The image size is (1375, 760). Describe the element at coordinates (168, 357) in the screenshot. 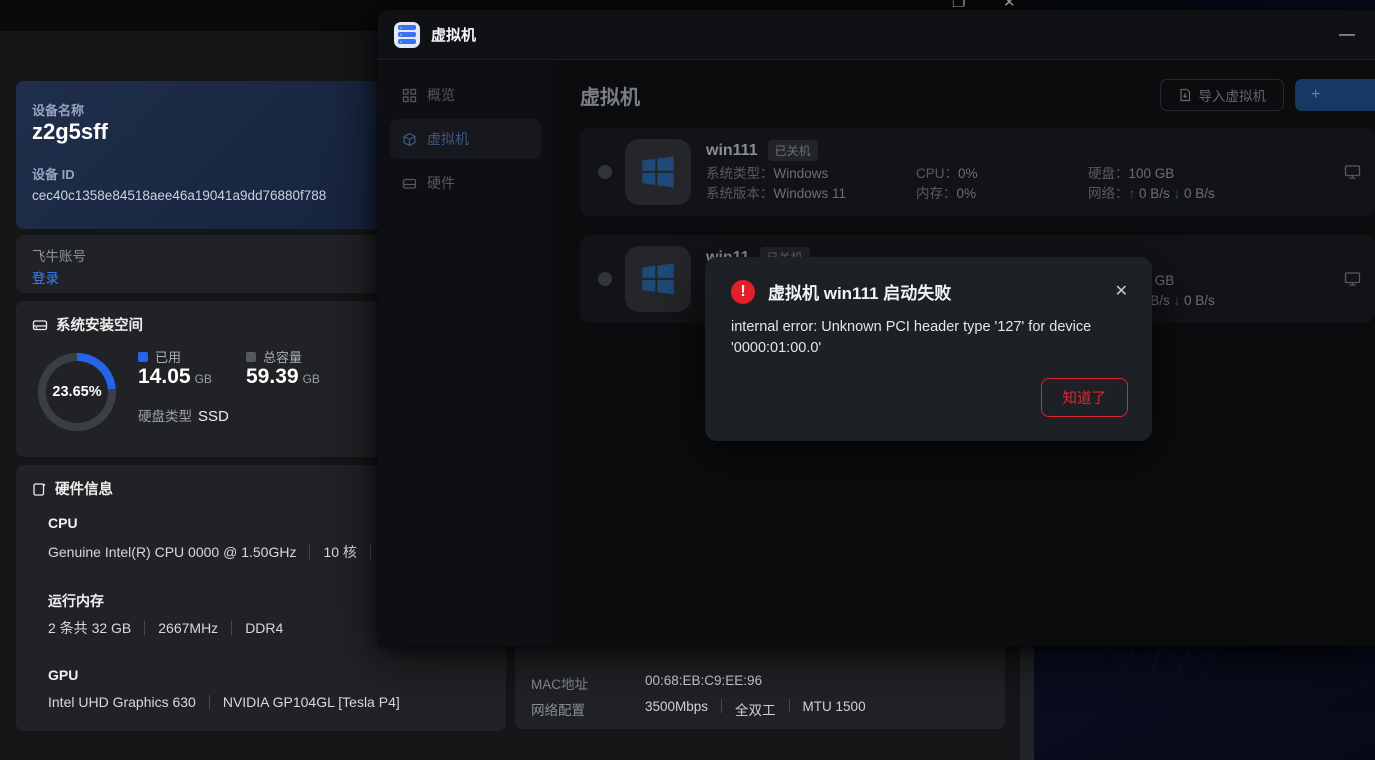

I see `used-label: 已用` at that location.